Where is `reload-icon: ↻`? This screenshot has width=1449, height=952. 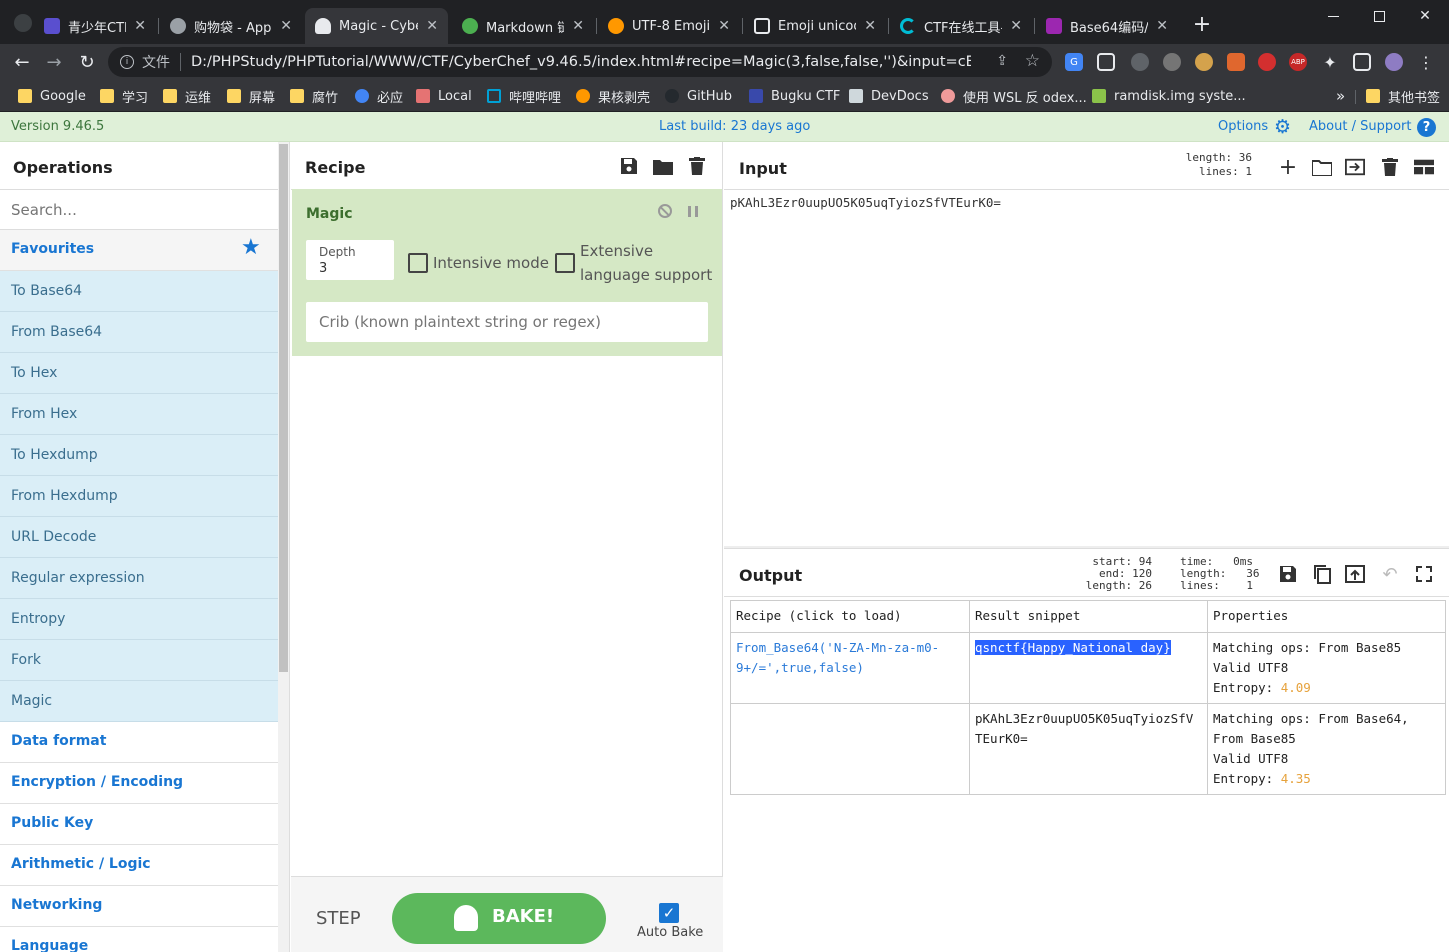
reload-icon: ↻ is located at coordinates (87, 62).